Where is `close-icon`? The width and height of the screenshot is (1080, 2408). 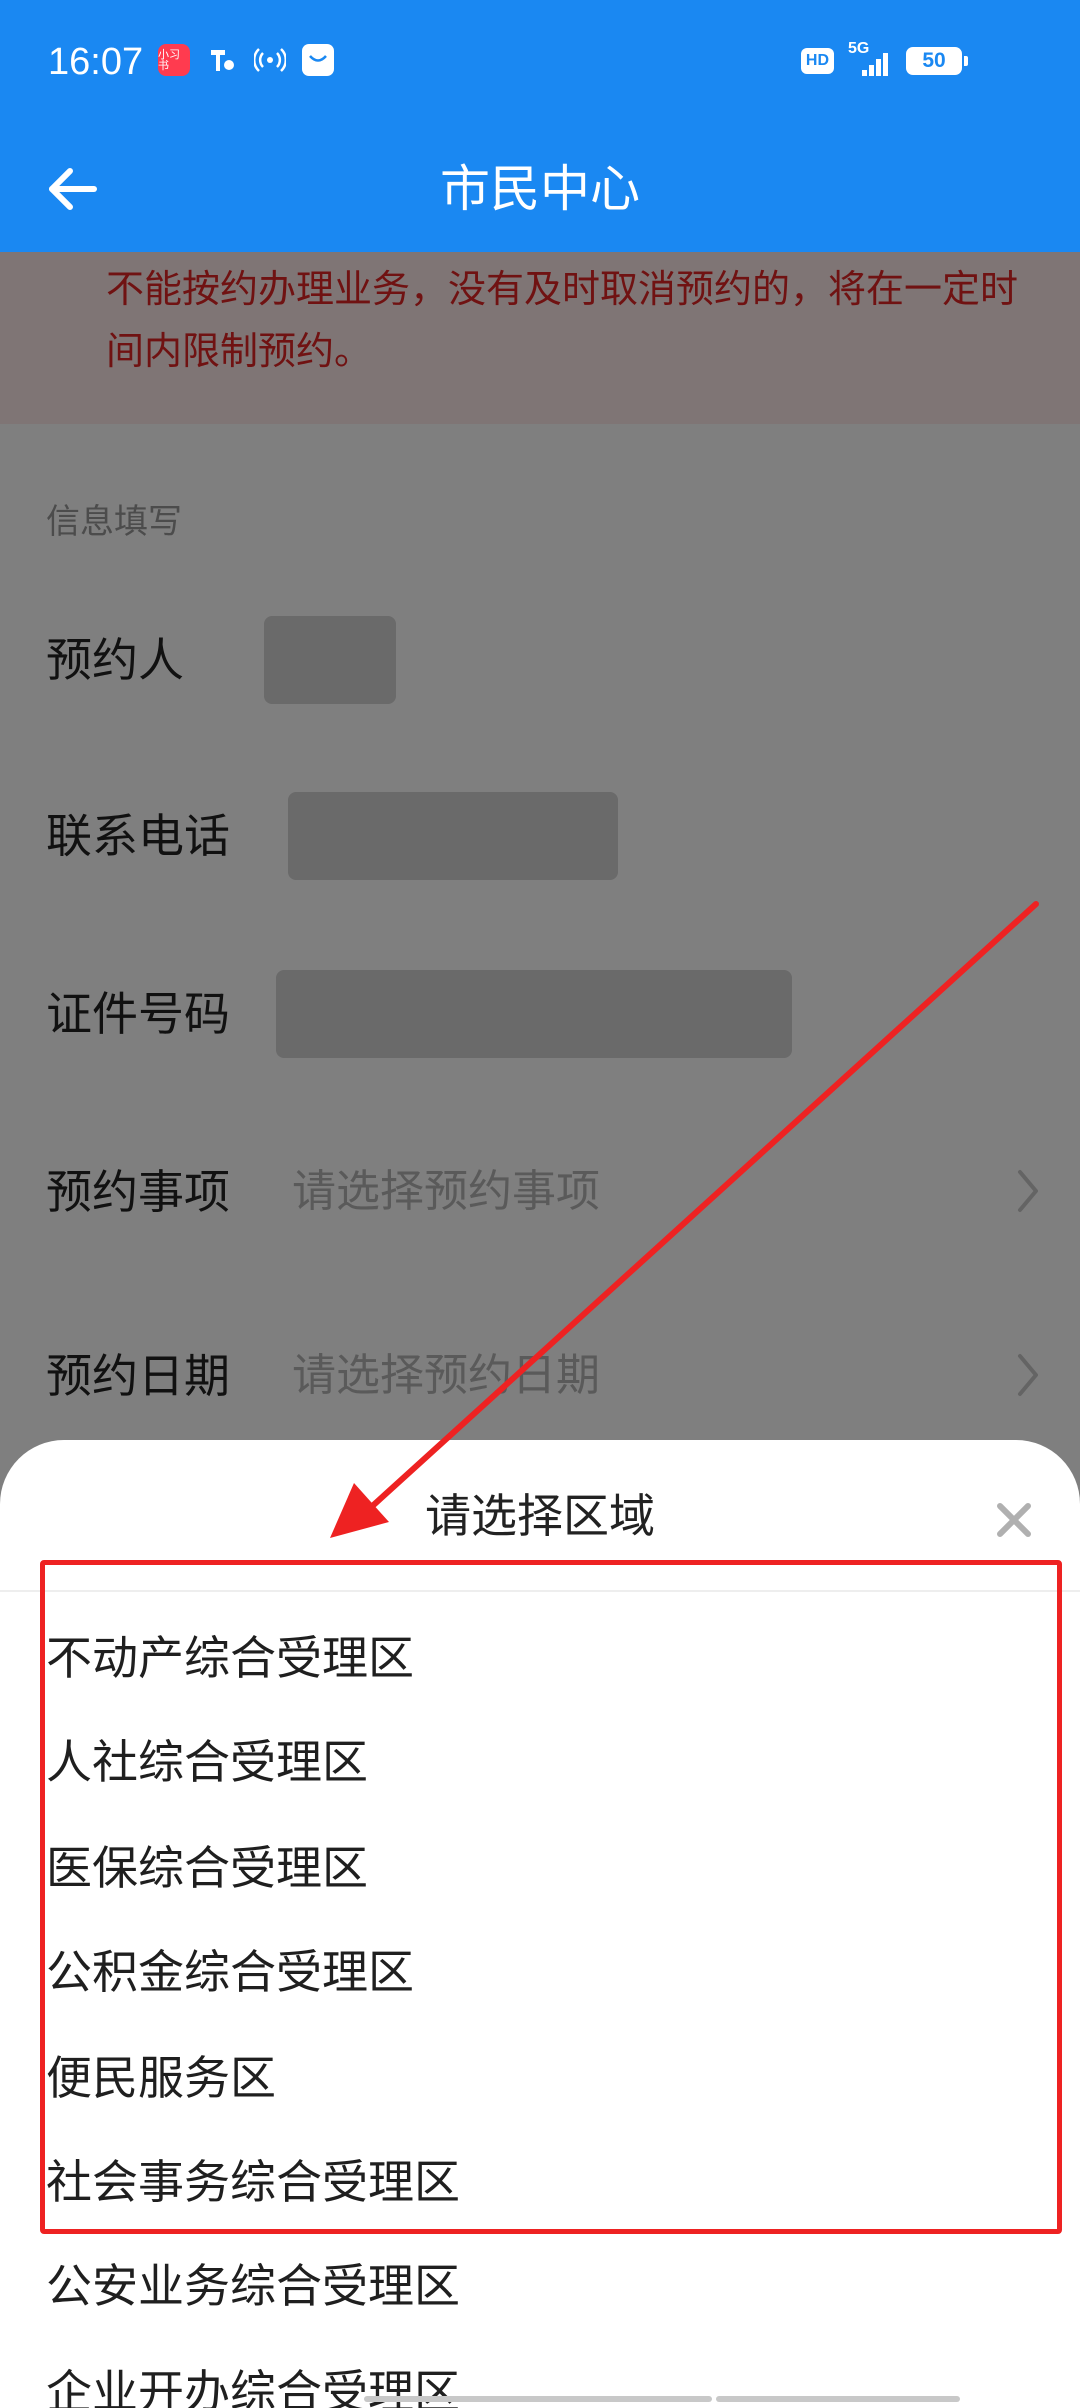
close-icon is located at coordinates (1014, 1520).